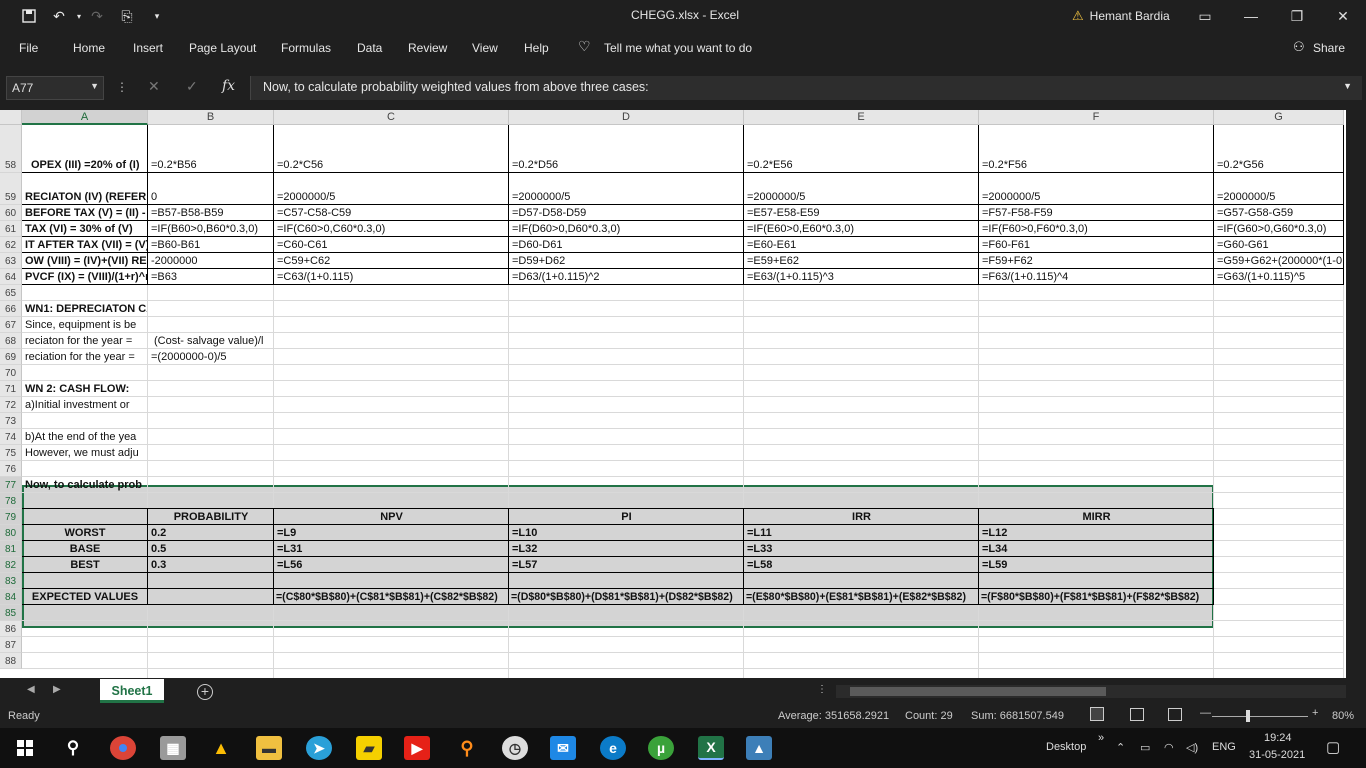 This screenshot has height=768, width=1366. Describe the element at coordinates (626, 229) in the screenshot. I see `cell-d61: =IF(D60>0,D60*0.3,0)` at that location.